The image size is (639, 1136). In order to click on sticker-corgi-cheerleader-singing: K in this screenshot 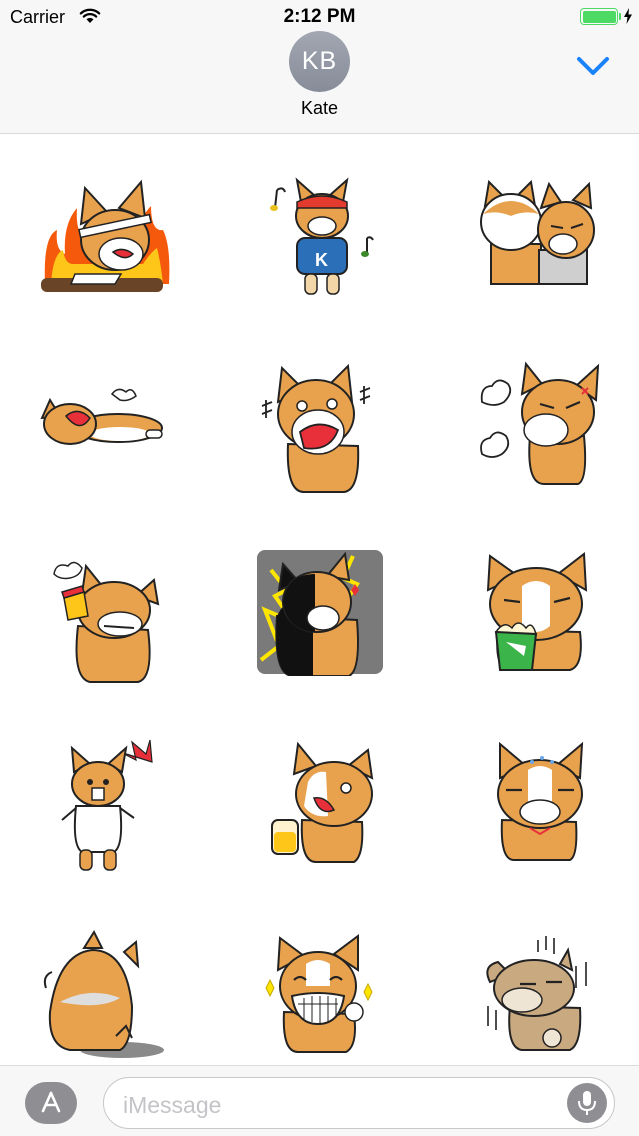, I will do `click(320, 241)`.